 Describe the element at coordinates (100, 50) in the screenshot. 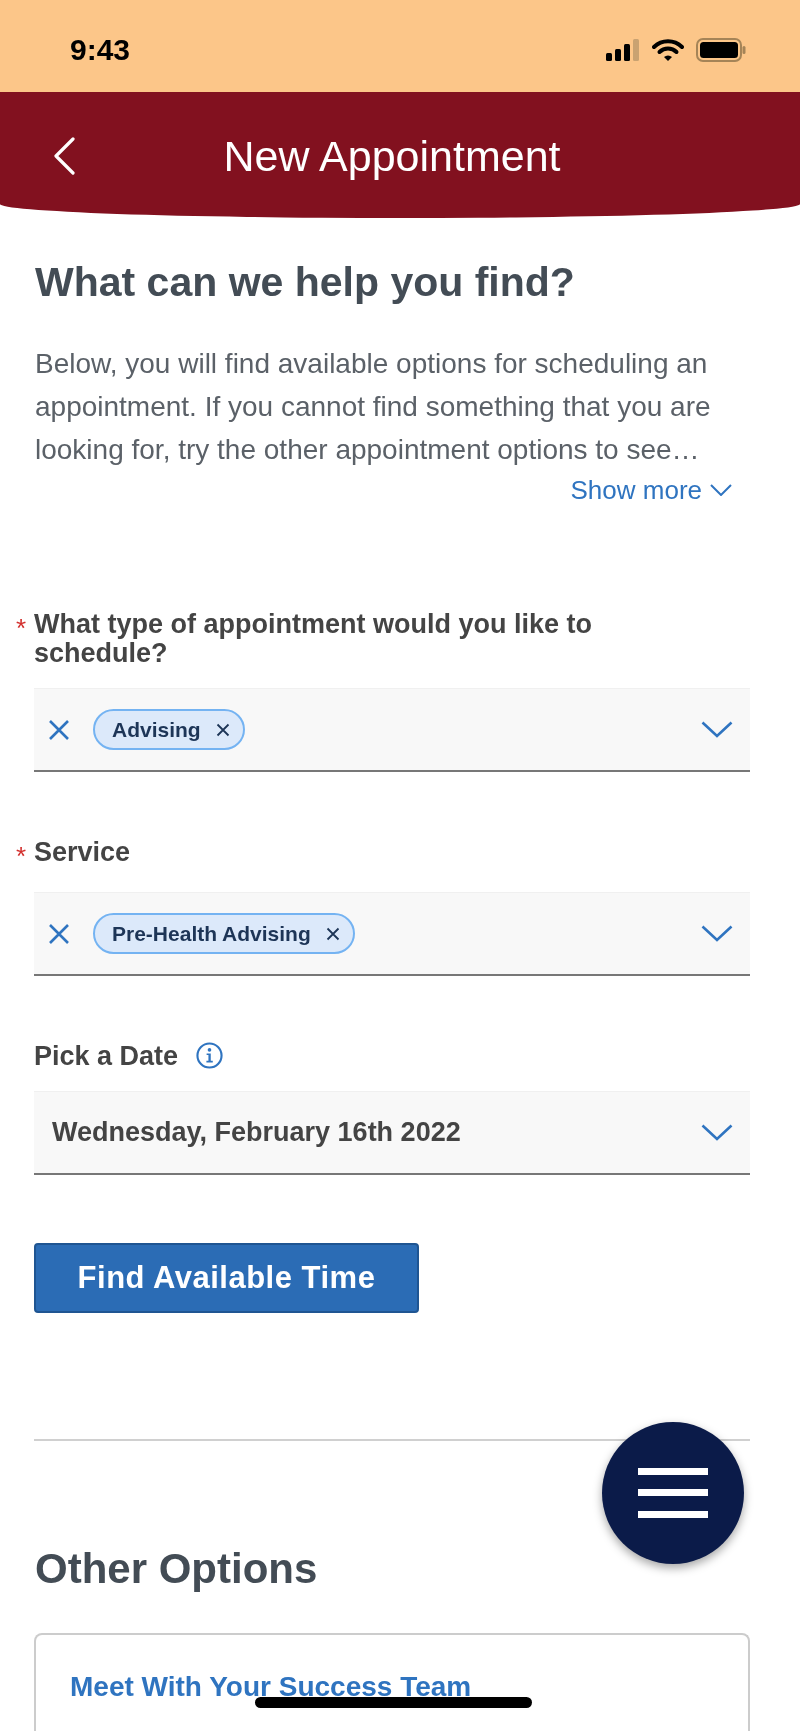

I see `status-time: 9:43` at that location.